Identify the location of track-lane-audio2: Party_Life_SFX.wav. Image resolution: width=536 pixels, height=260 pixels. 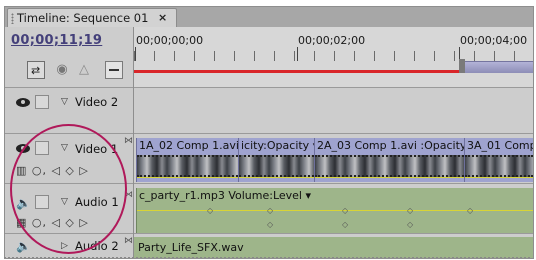
(333, 245).